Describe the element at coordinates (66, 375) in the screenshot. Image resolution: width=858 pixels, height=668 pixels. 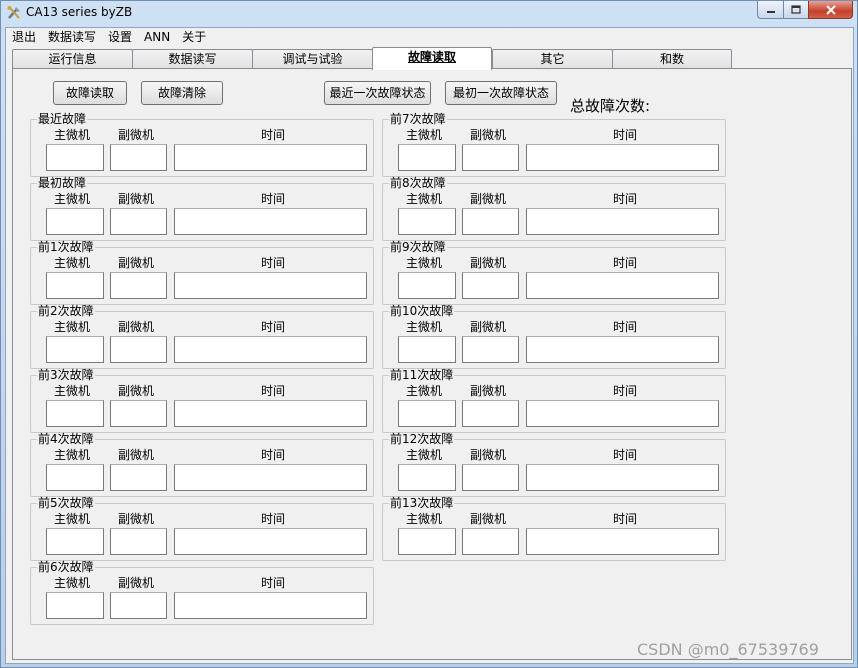
I see `fault-group-title: 前3次故障` at that location.